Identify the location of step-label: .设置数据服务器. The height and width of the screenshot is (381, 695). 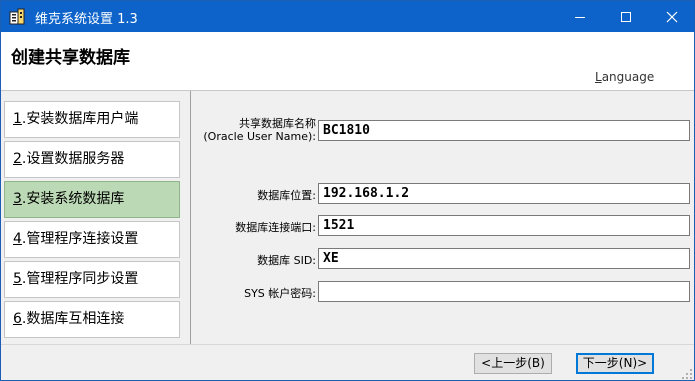
(73, 159).